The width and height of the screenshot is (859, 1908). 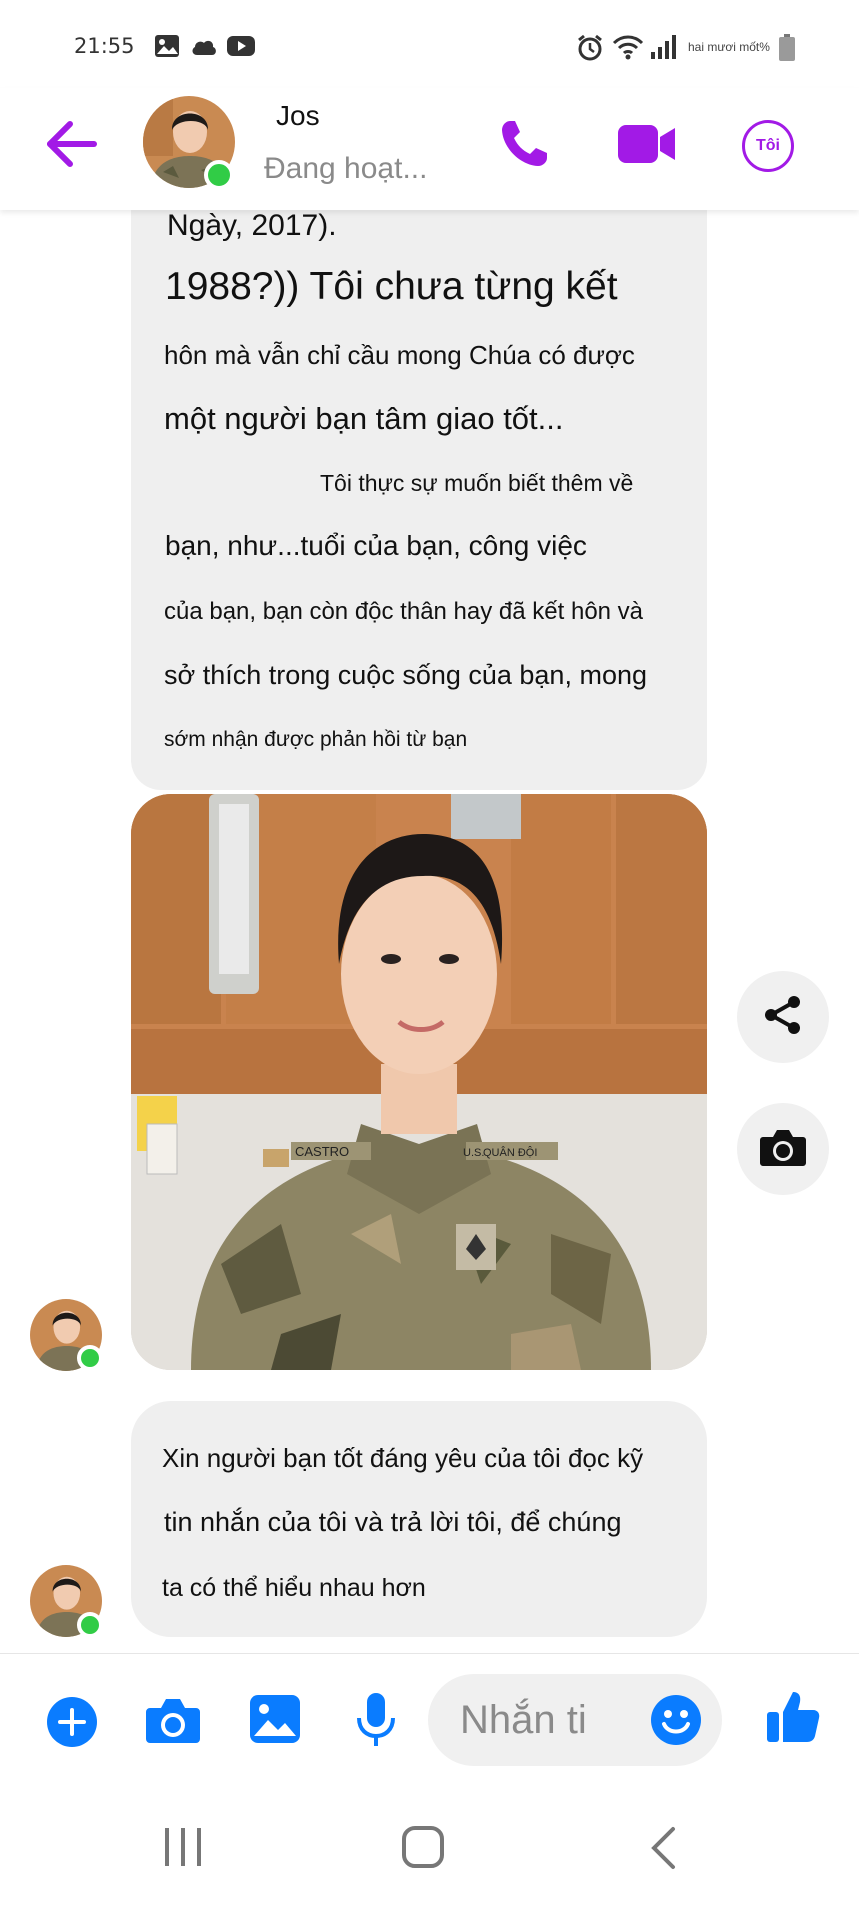 I want to click on profile-badge-text: Tôi, so click(x=768, y=145).